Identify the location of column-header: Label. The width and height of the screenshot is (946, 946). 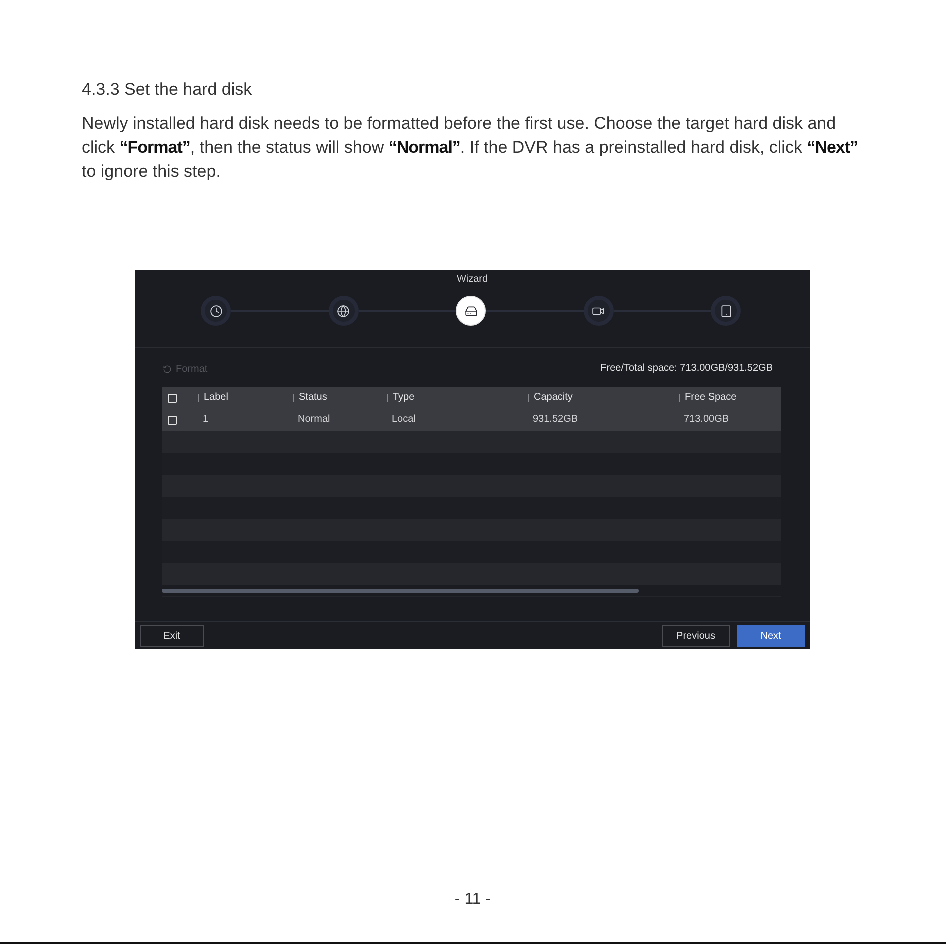
(216, 398).